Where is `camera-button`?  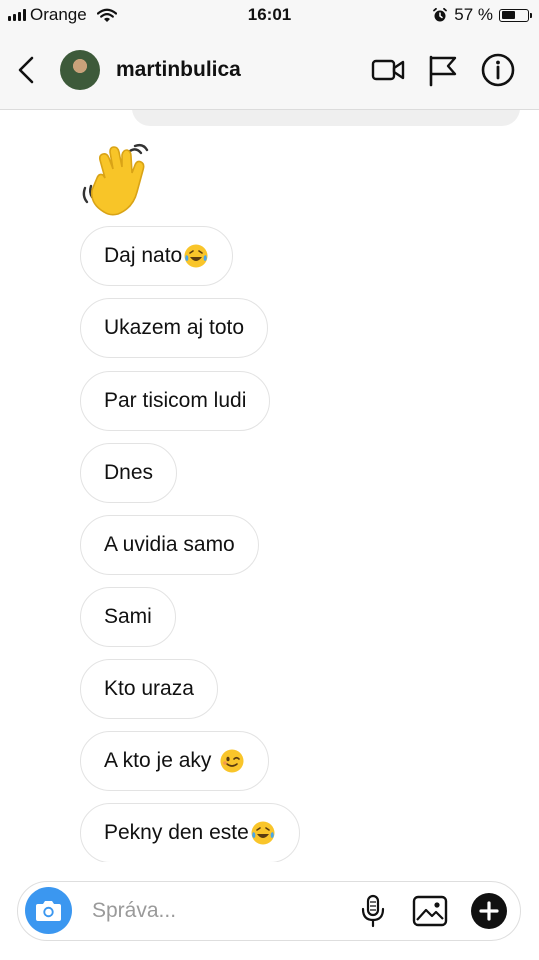
camera-button is located at coordinates (48, 910).